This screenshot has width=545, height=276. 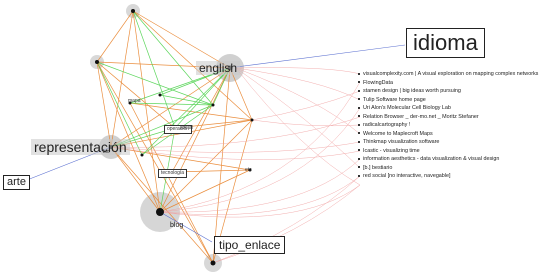 I want to click on site-link: radicalcartography !, so click(x=450, y=125).